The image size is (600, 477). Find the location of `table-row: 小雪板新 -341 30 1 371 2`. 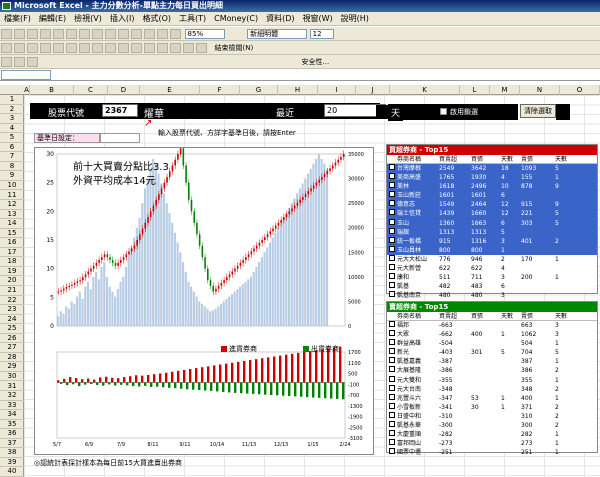

table-row: 小雪板新 -341 30 1 371 2 is located at coordinates (492, 407).